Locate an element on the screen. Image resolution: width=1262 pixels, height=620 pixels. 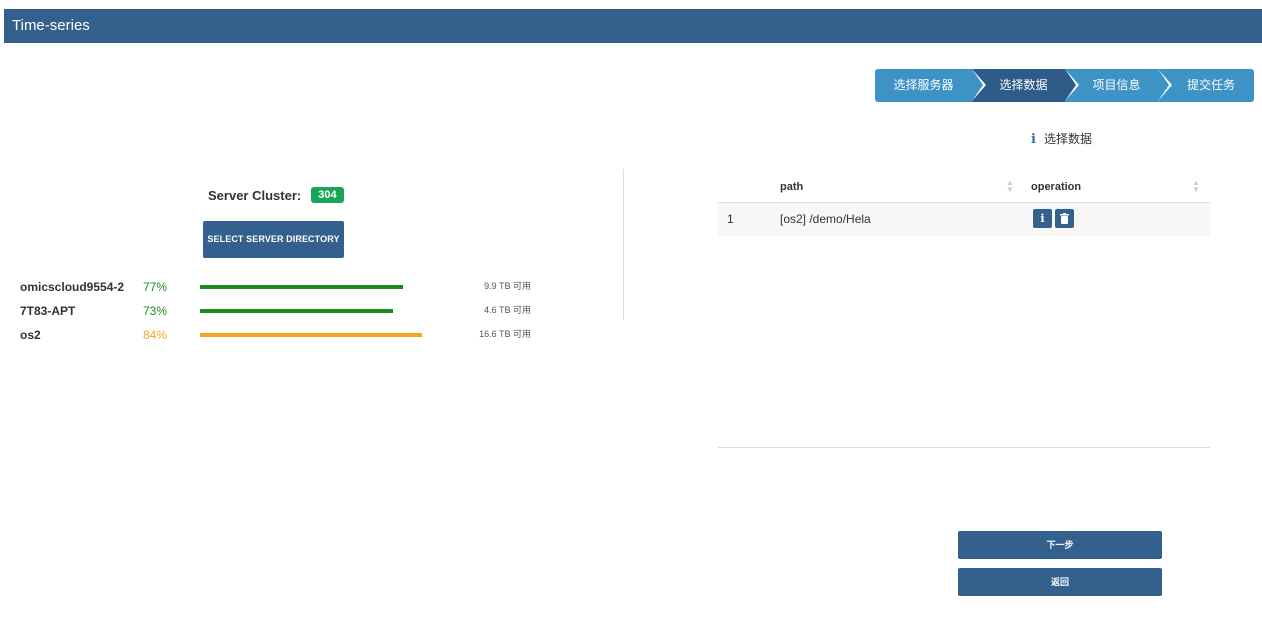
cluster-count-badge: 304 is located at coordinates (327, 195).